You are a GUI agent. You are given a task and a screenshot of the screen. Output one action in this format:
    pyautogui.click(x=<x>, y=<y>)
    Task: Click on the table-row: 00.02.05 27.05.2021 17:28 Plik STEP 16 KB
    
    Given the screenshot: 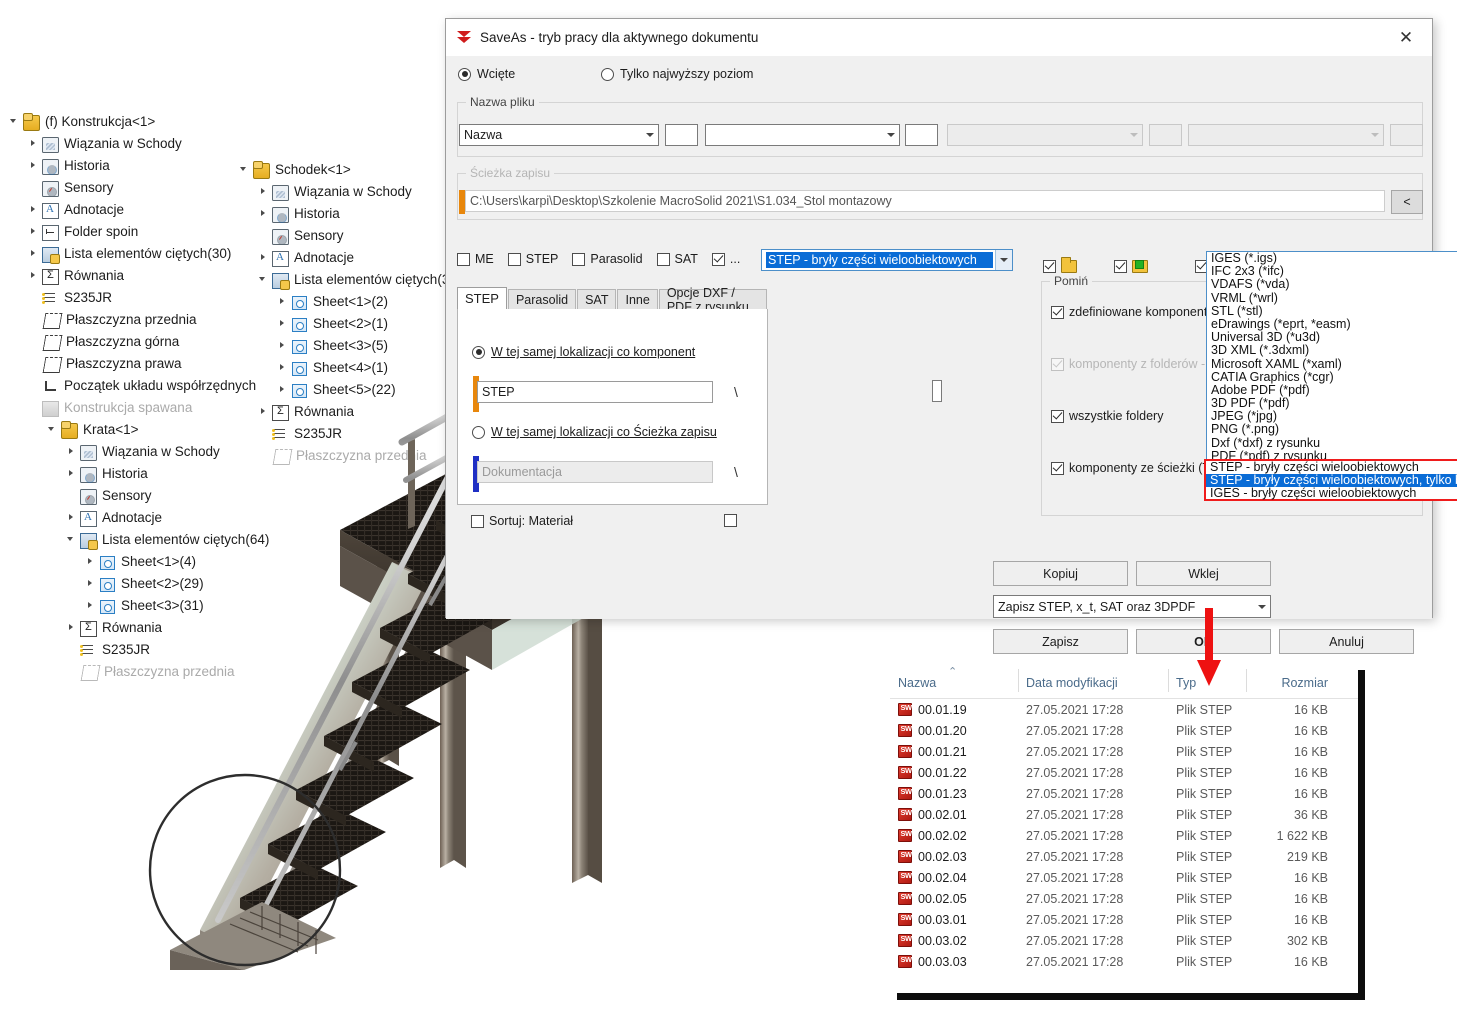 What is the action you would take?
    pyautogui.click(x=1124, y=898)
    